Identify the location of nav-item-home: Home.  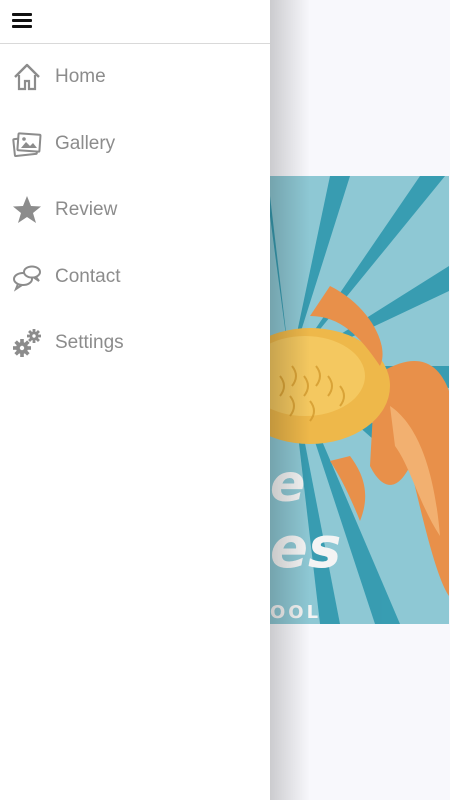
(135, 77).